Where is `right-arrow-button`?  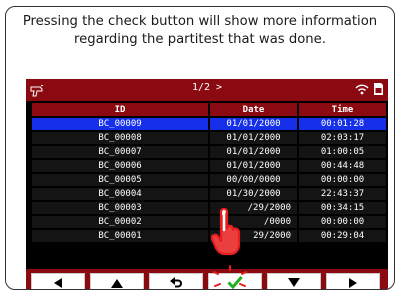
right-arrow-button is located at coordinates (353, 281).